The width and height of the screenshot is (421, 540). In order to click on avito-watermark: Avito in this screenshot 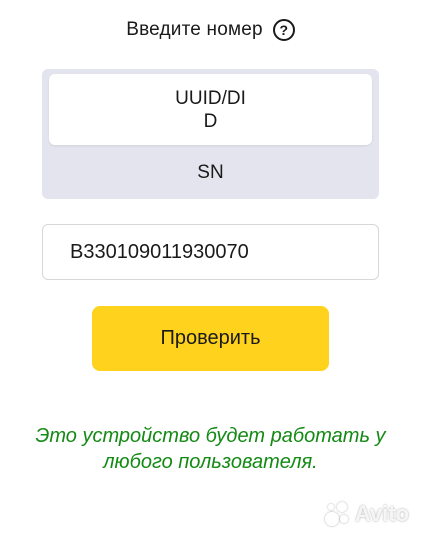, I will do `click(366, 514)`.